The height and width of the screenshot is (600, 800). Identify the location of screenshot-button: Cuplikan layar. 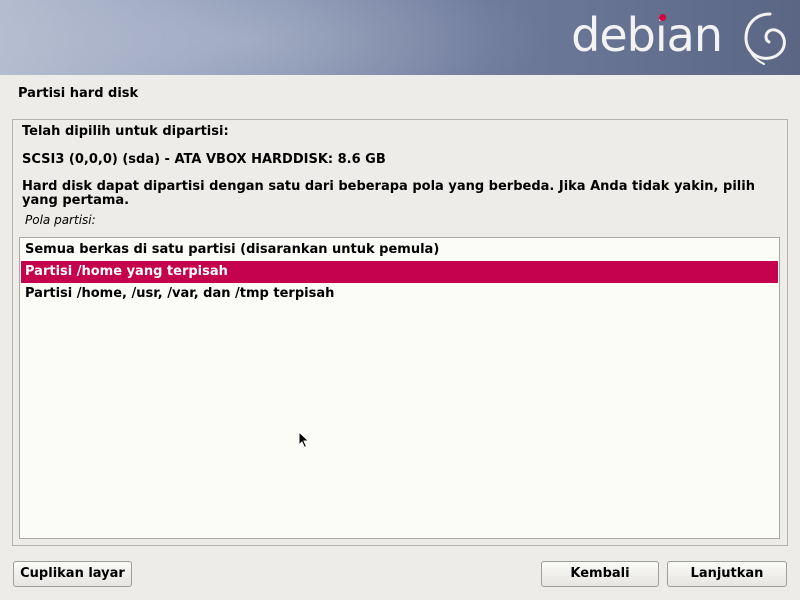
(72, 574).